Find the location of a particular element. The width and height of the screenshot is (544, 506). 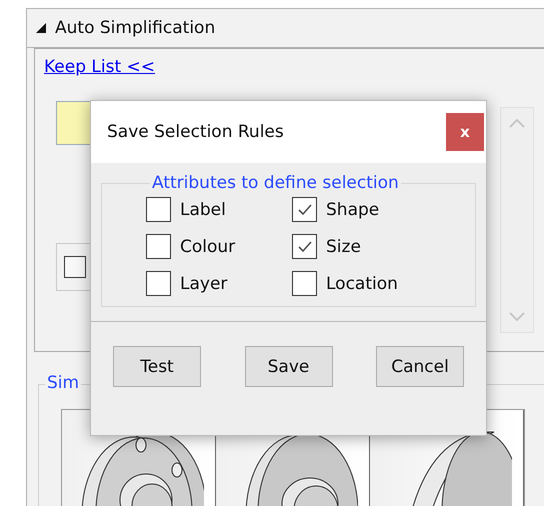

dialog-button: Test is located at coordinates (157, 366).